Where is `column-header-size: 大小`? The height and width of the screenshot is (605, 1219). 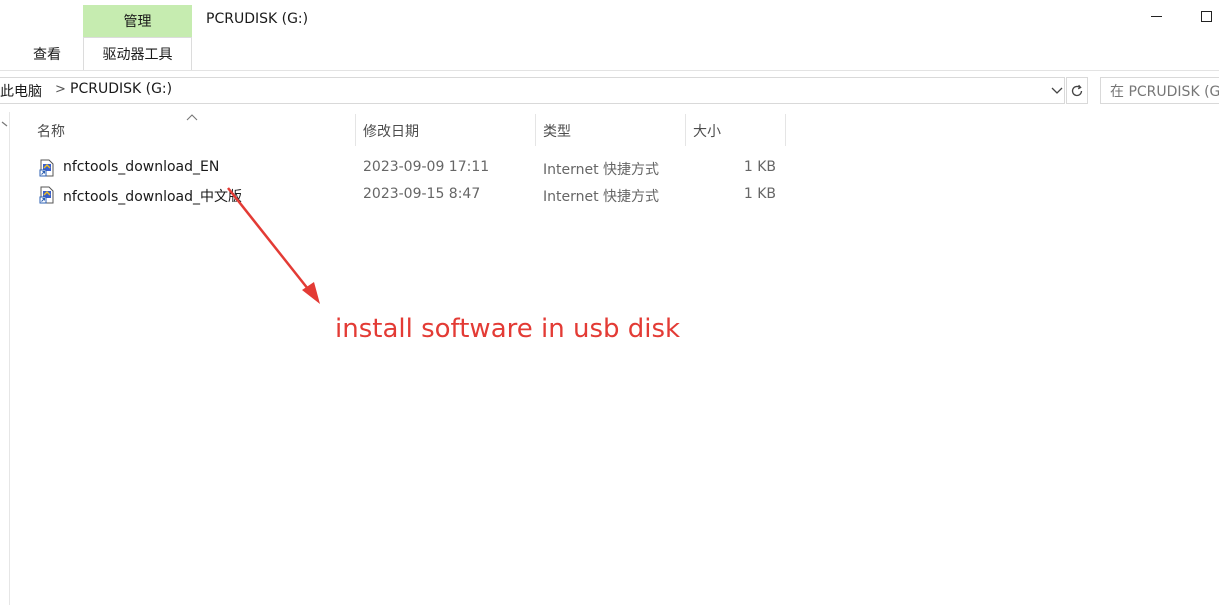 column-header-size: 大小 is located at coordinates (707, 131).